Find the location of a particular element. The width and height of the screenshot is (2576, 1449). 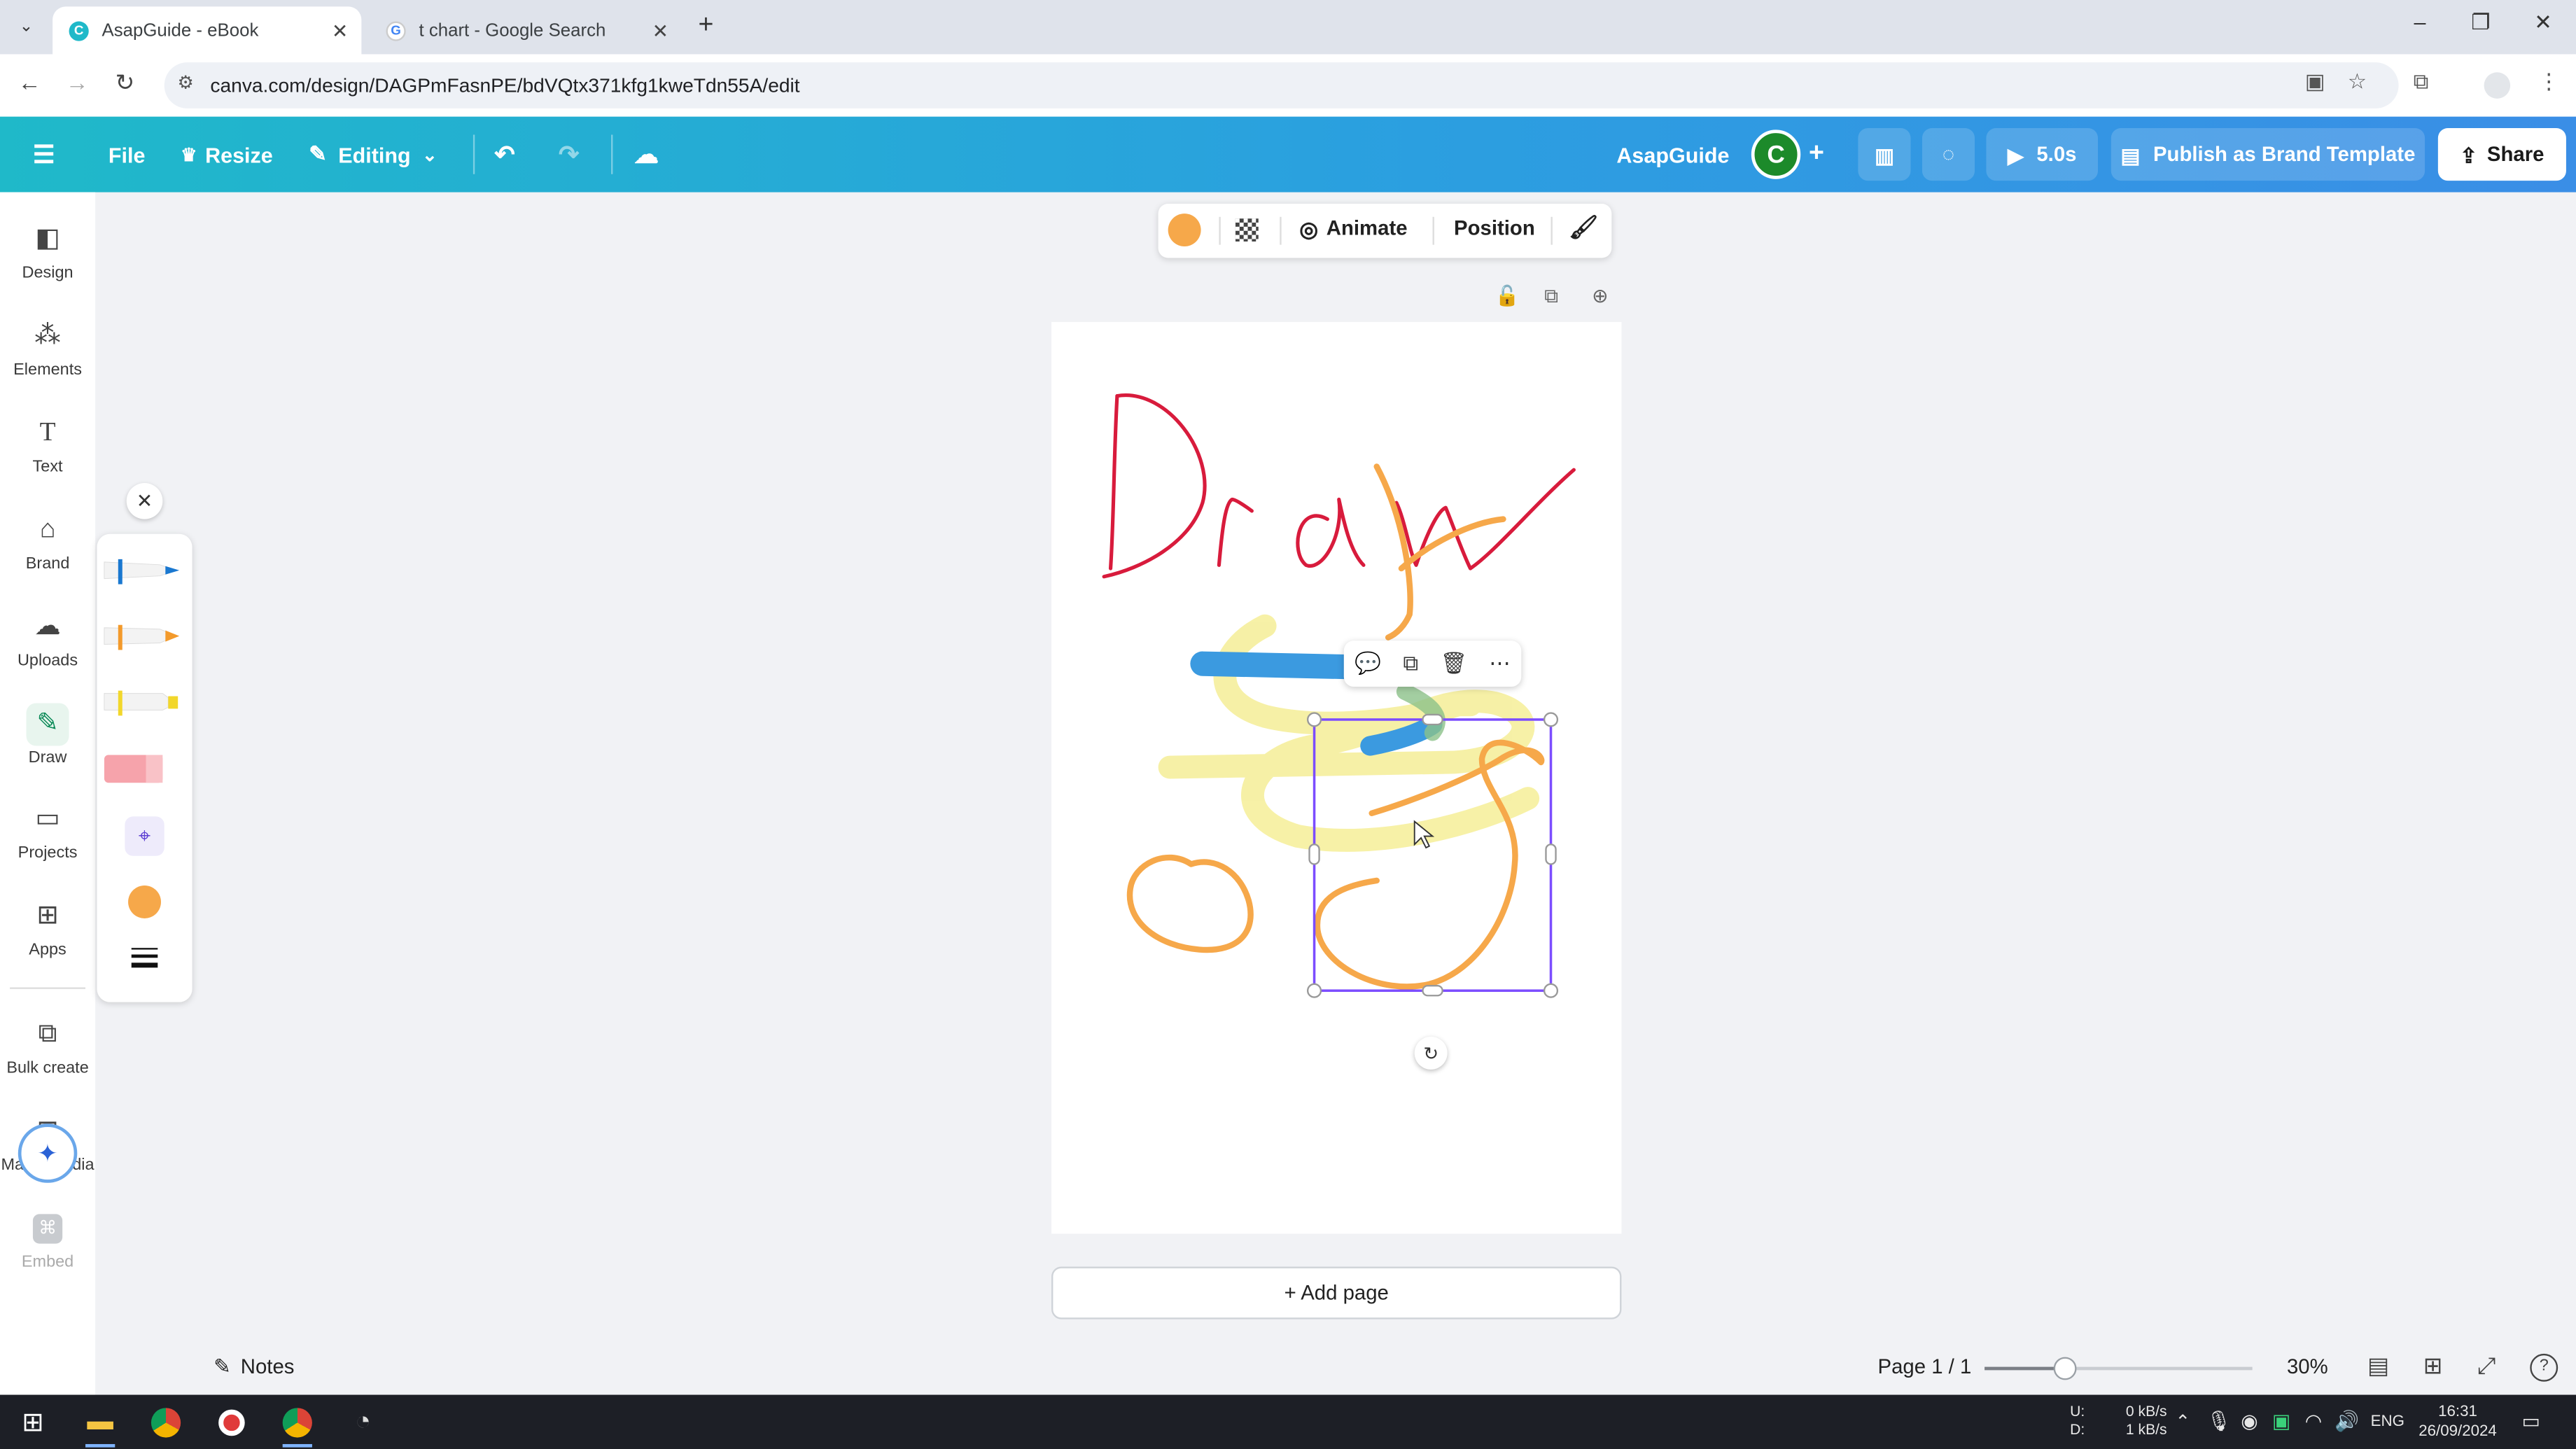

comment-add-icon: 💬 is located at coordinates (1367, 663).